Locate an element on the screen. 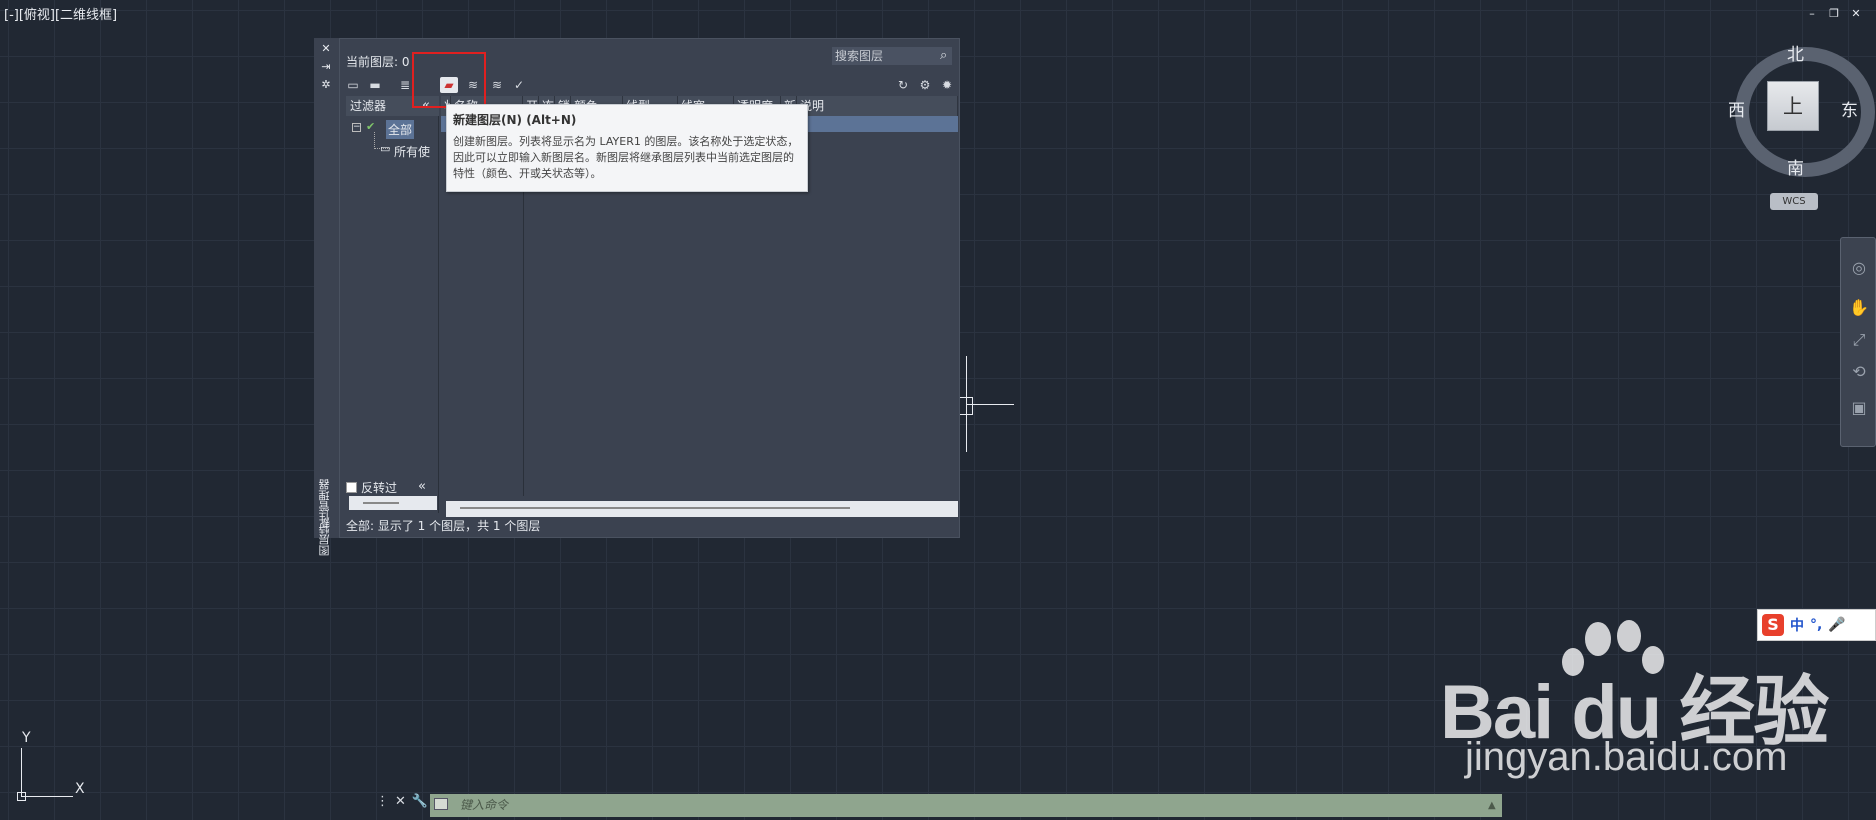 The width and height of the screenshot is (1876, 820). zoom-extents-icon: ⤢ is located at coordinates (1859, 340).